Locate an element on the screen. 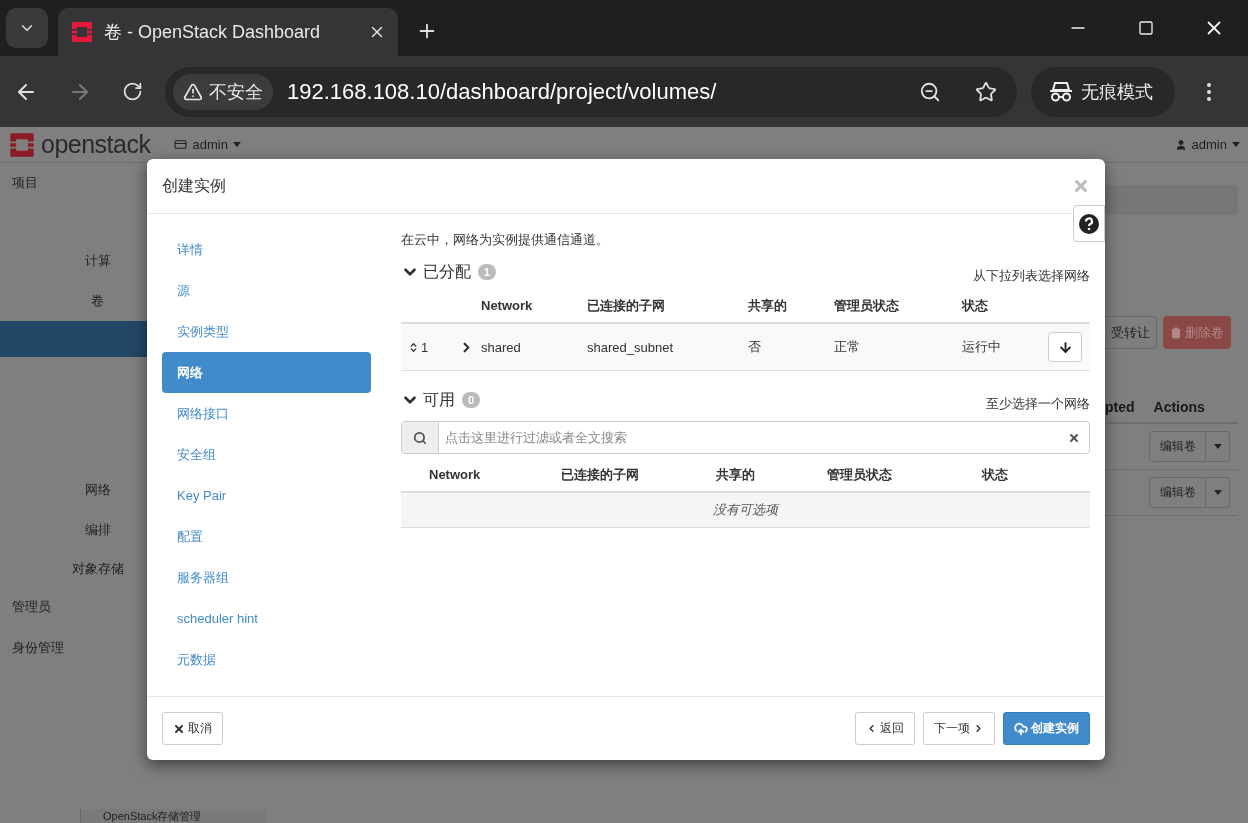 The width and height of the screenshot is (1248, 823). empty-message: 没有可选项 is located at coordinates (745, 510).